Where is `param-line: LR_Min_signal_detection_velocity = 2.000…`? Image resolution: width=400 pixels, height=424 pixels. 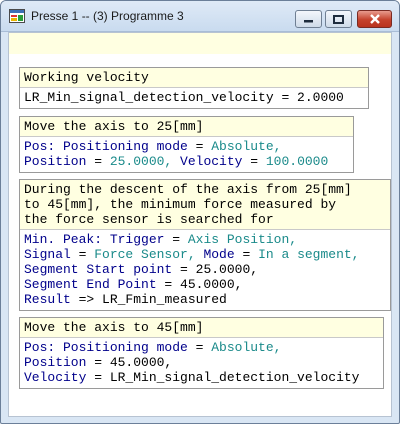 param-line: LR_Min_signal_detection_velocity = 2.000… is located at coordinates (194, 97).